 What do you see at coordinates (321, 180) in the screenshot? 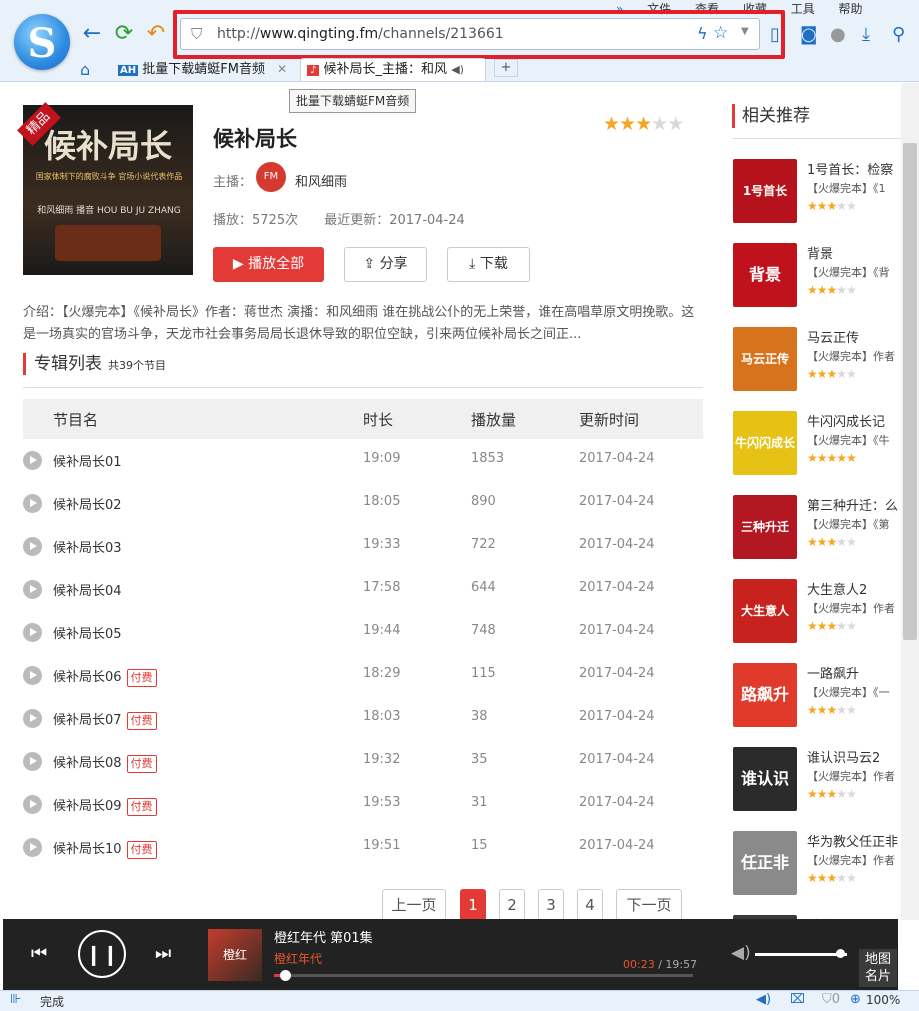
I see `host-name: 和风细雨` at bounding box center [321, 180].